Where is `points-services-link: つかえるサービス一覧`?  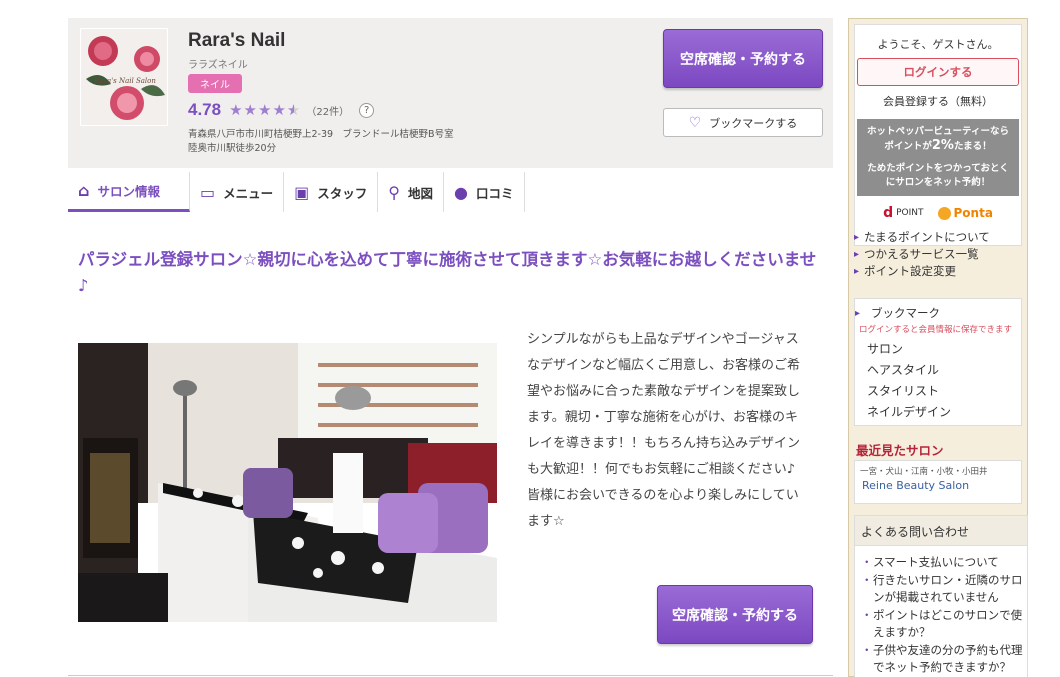 points-services-link: つかえるサービス一覧 is located at coordinates (938, 254).